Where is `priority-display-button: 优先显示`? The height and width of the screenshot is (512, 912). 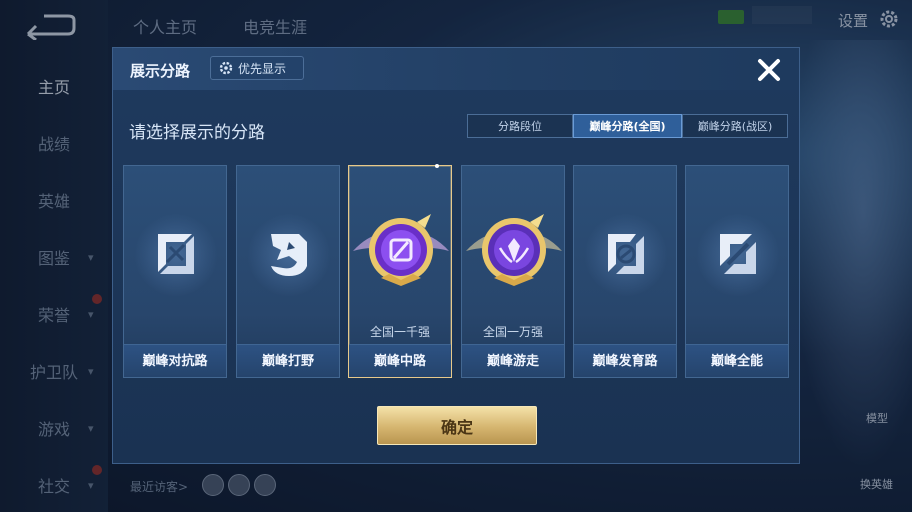
priority-display-button: 优先显示 is located at coordinates (257, 68).